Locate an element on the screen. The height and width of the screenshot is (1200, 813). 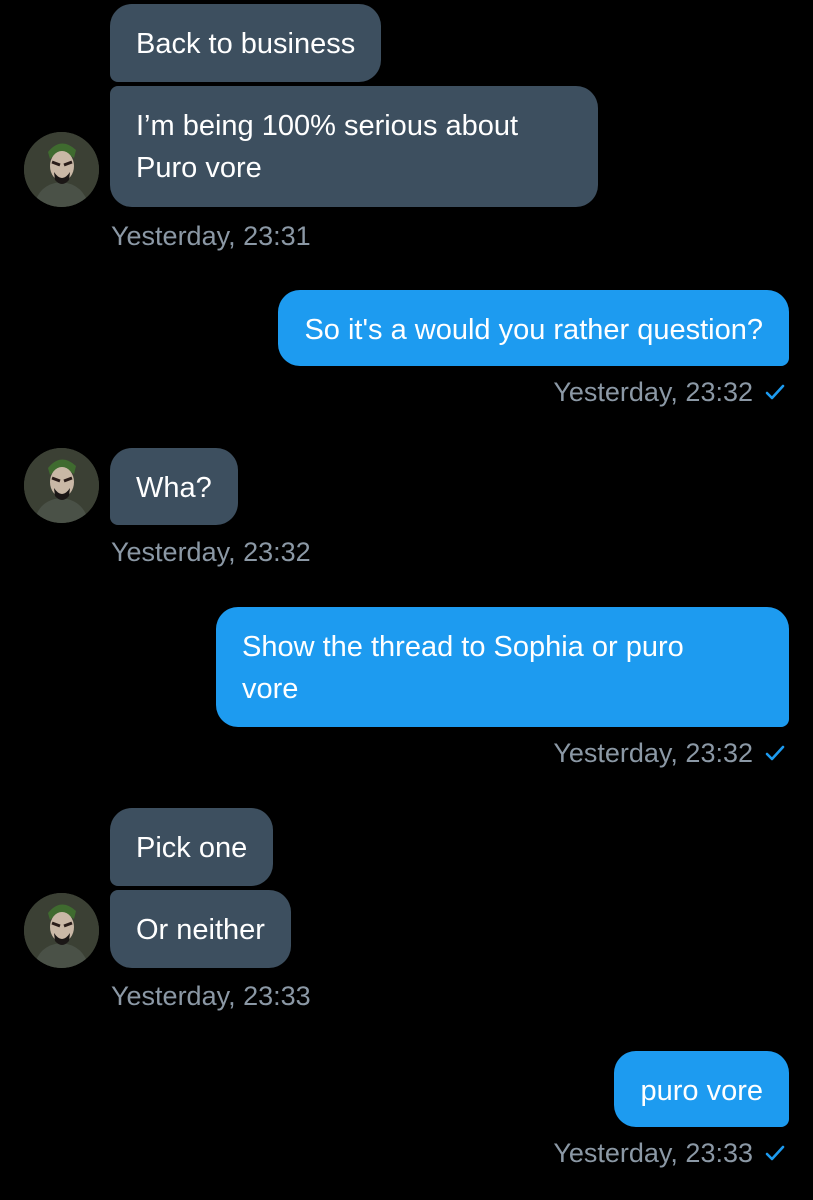
message-bubble-outgoing: puro vore is located at coordinates (701, 1089).